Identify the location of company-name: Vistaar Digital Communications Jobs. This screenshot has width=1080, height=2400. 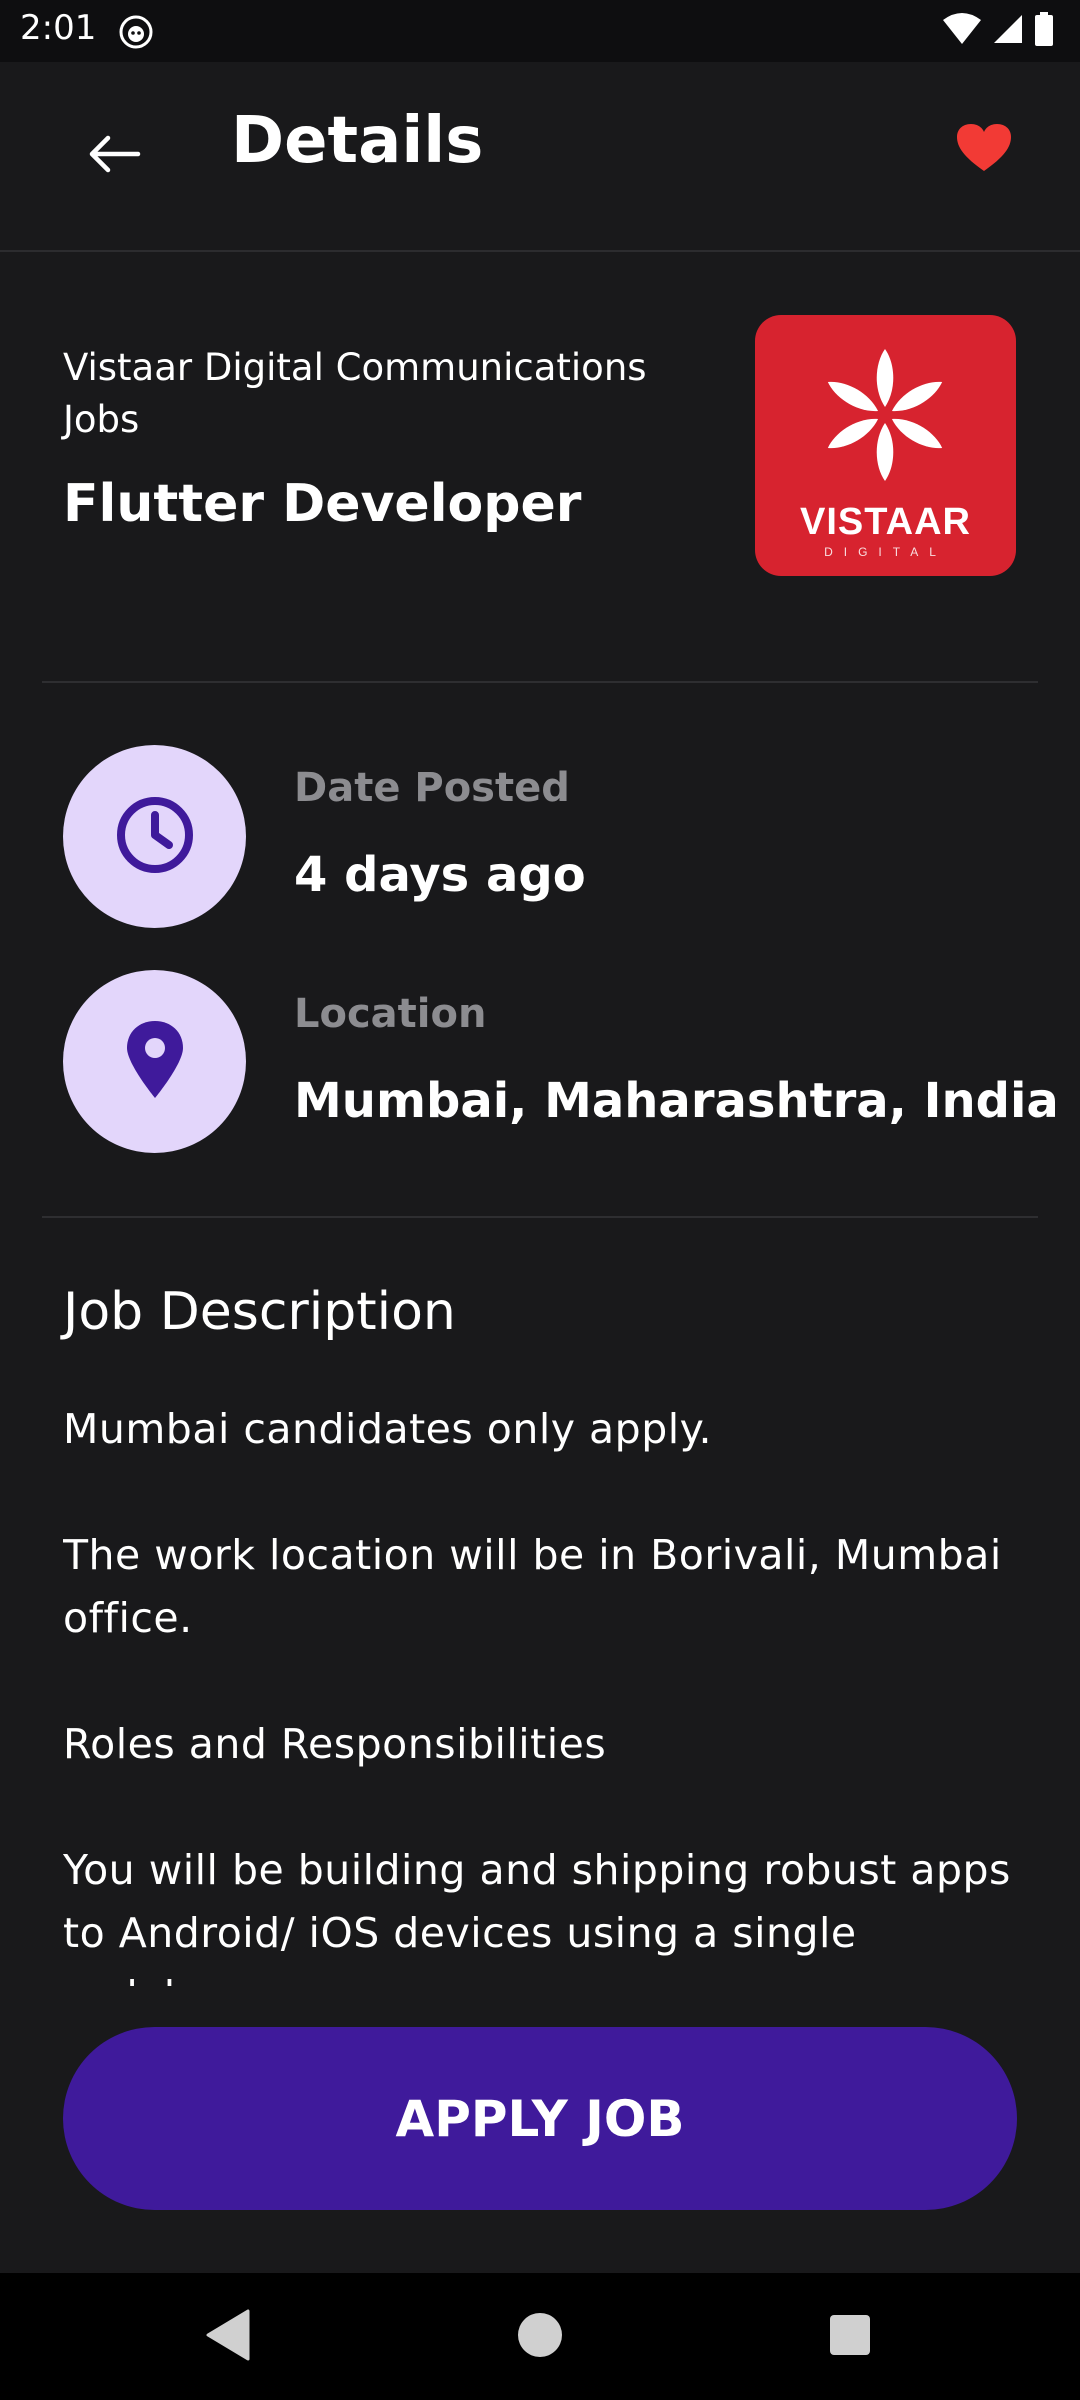
(355, 393).